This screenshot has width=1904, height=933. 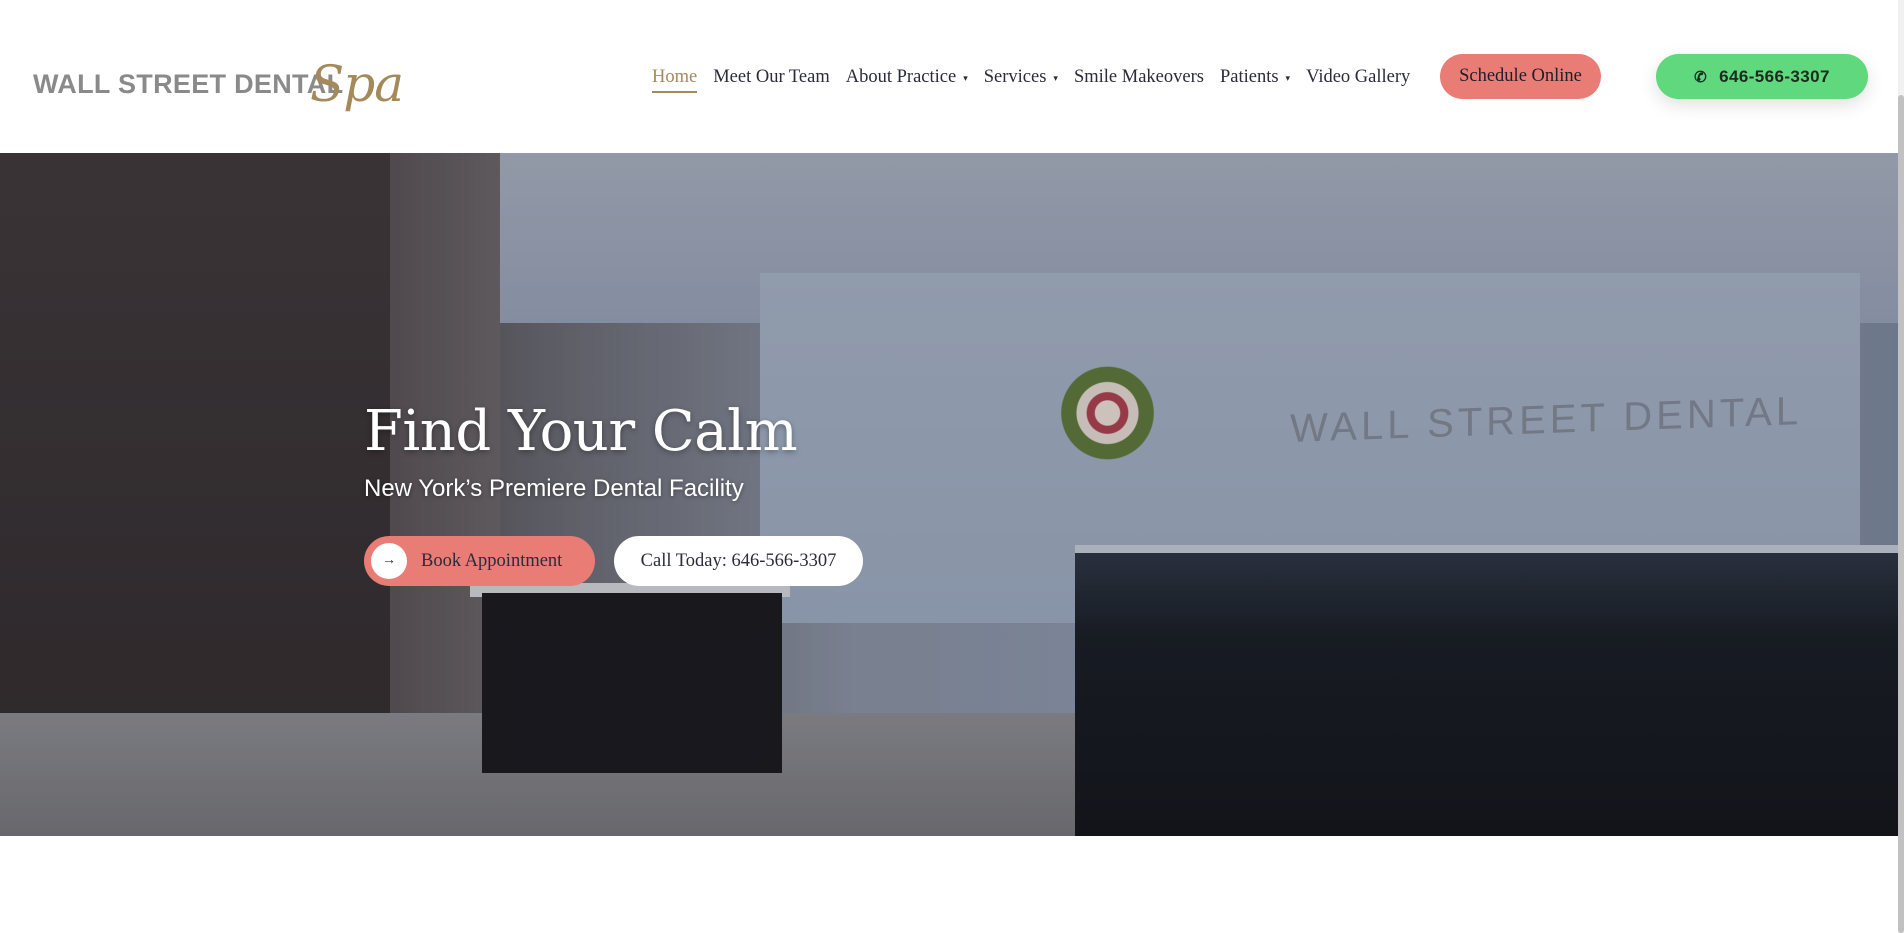 I want to click on logo-script: Spa, so click(x=357, y=84).